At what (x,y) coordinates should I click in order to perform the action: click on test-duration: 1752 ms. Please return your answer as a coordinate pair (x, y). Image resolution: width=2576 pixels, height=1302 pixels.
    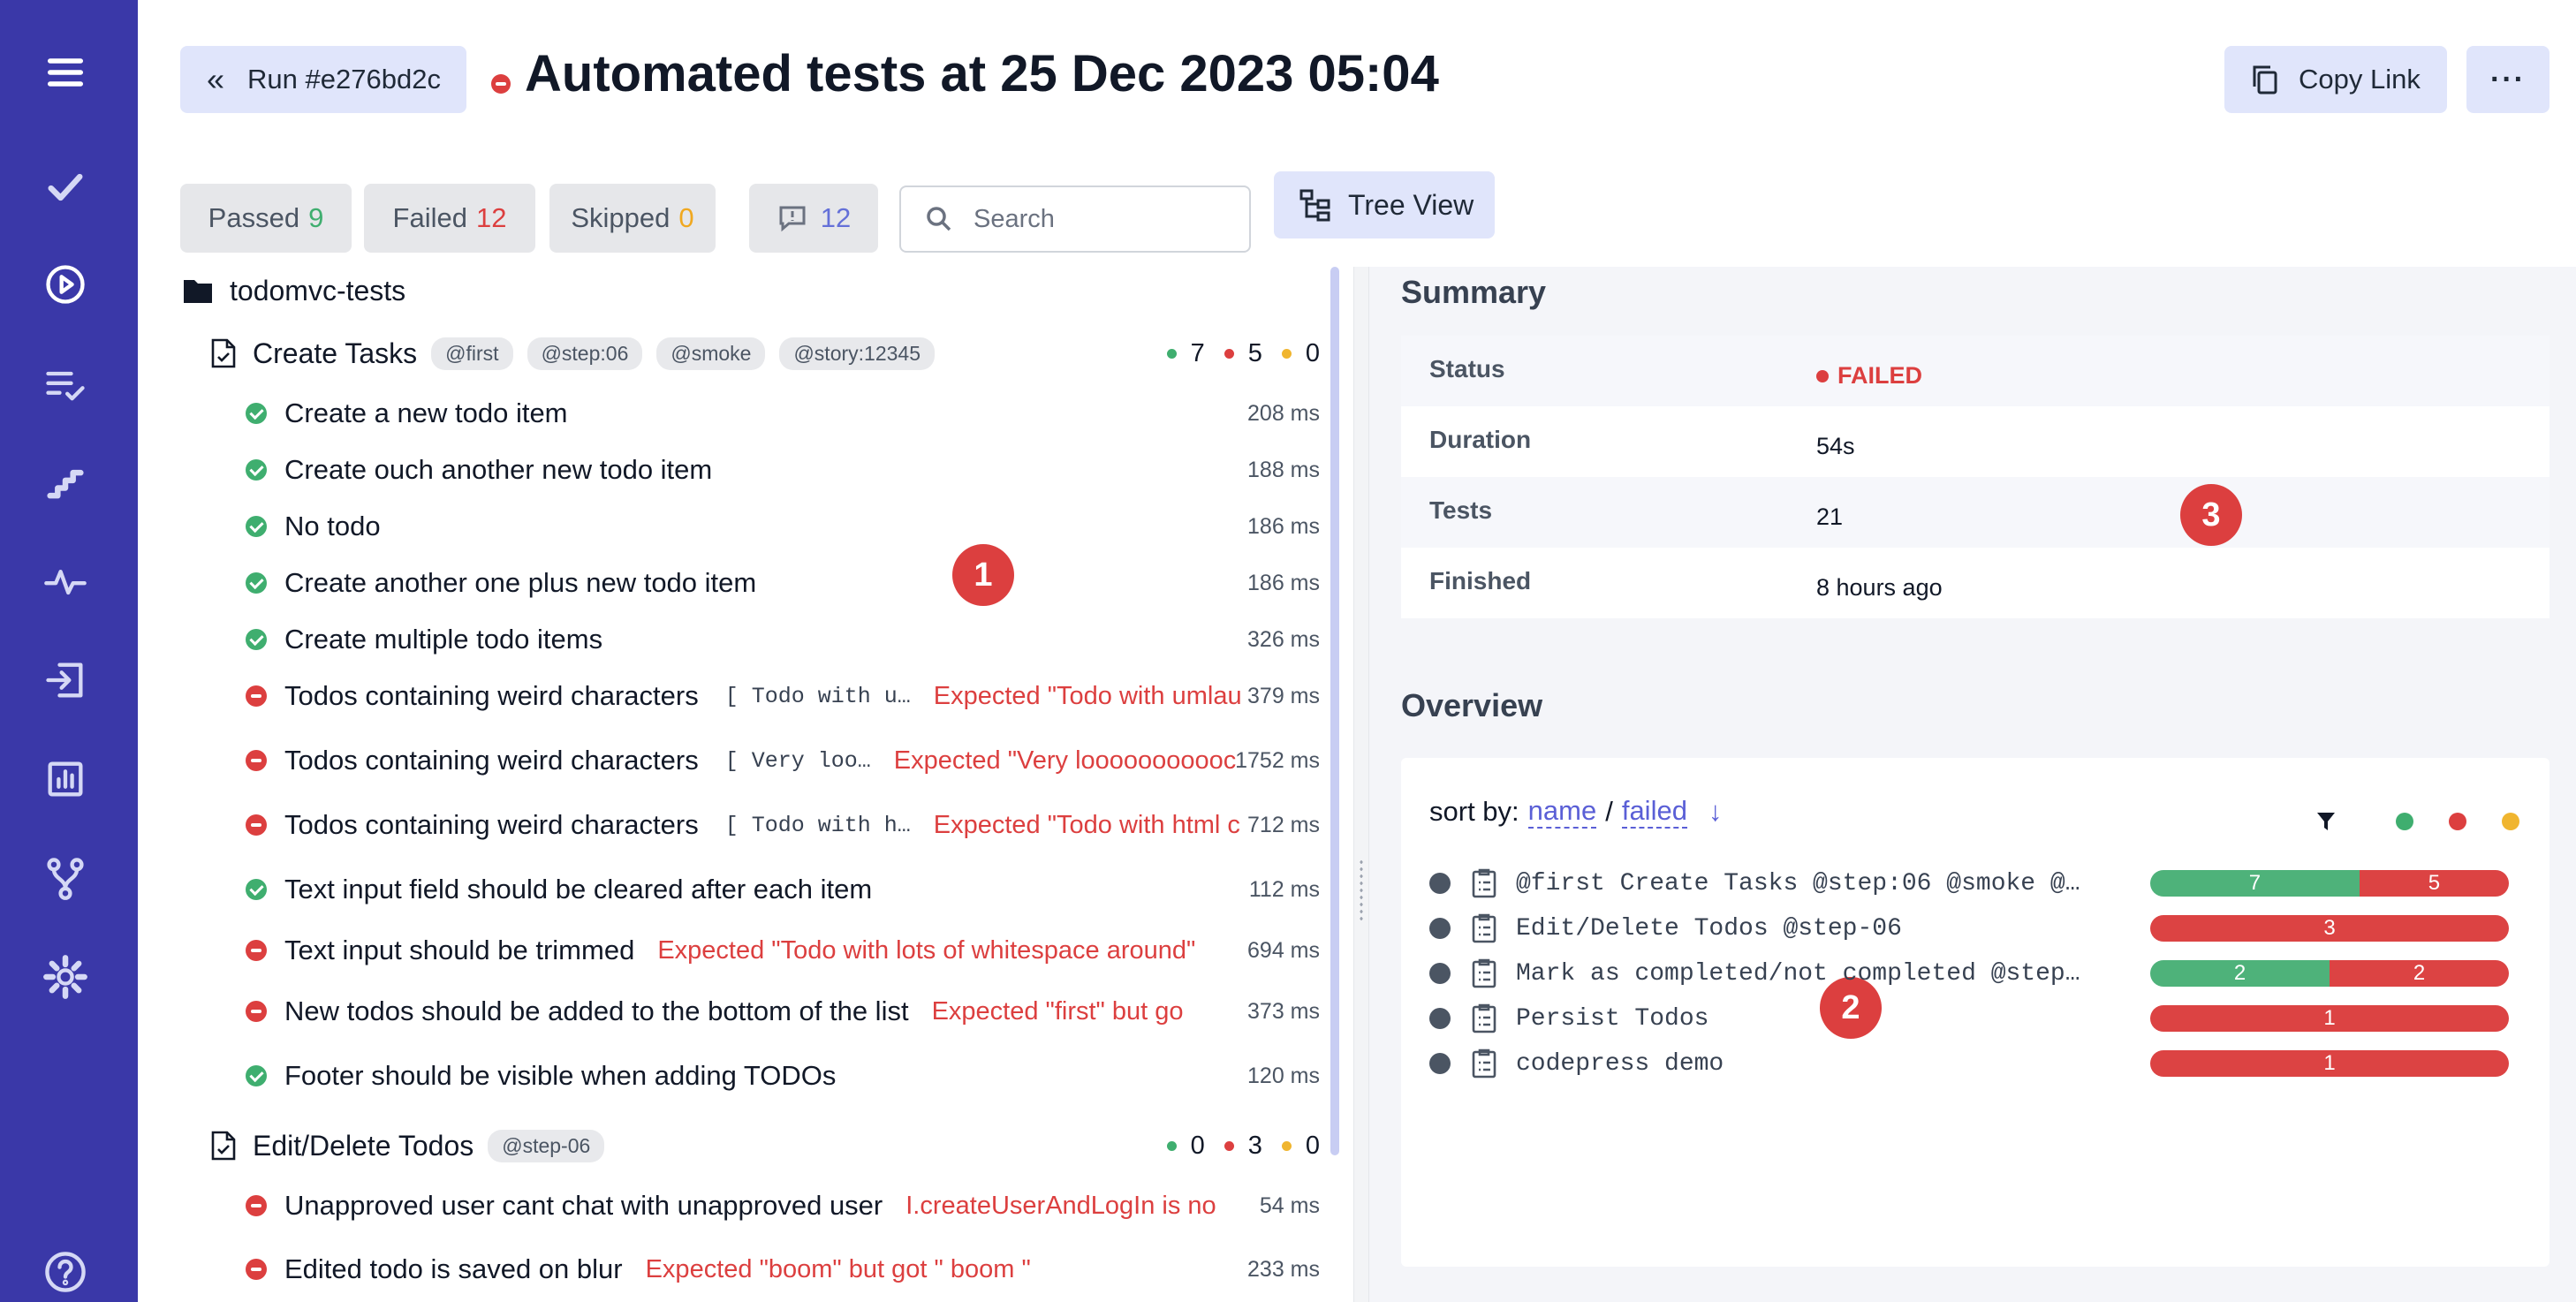
    Looking at the image, I should click on (1278, 760).